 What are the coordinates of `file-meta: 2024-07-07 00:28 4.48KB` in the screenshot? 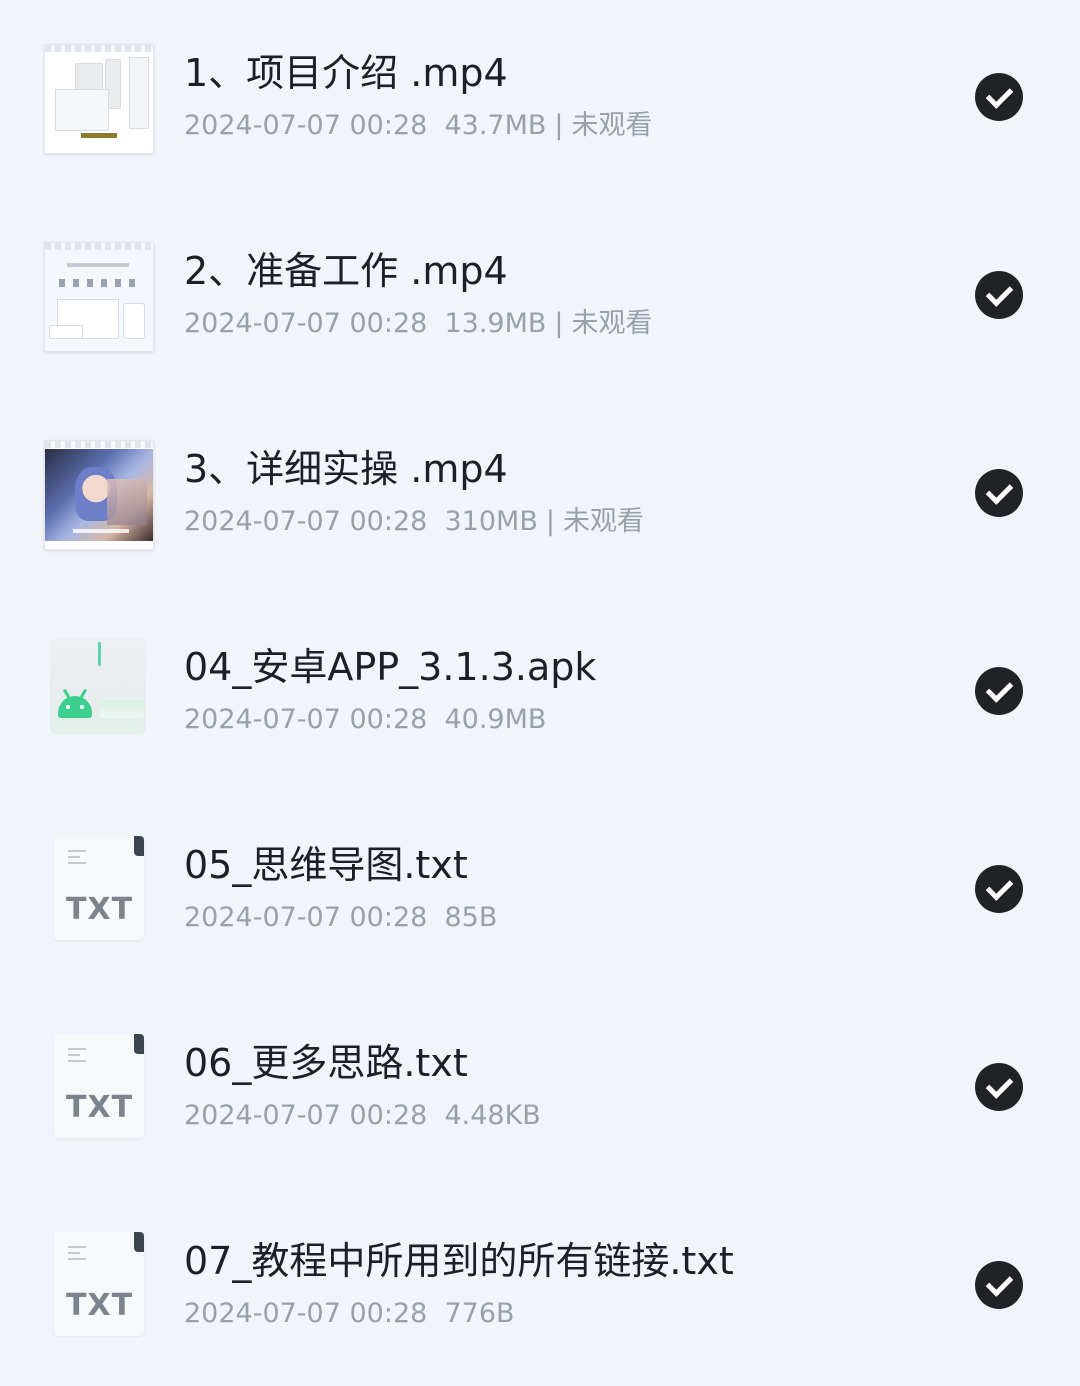 It's located at (362, 1116).